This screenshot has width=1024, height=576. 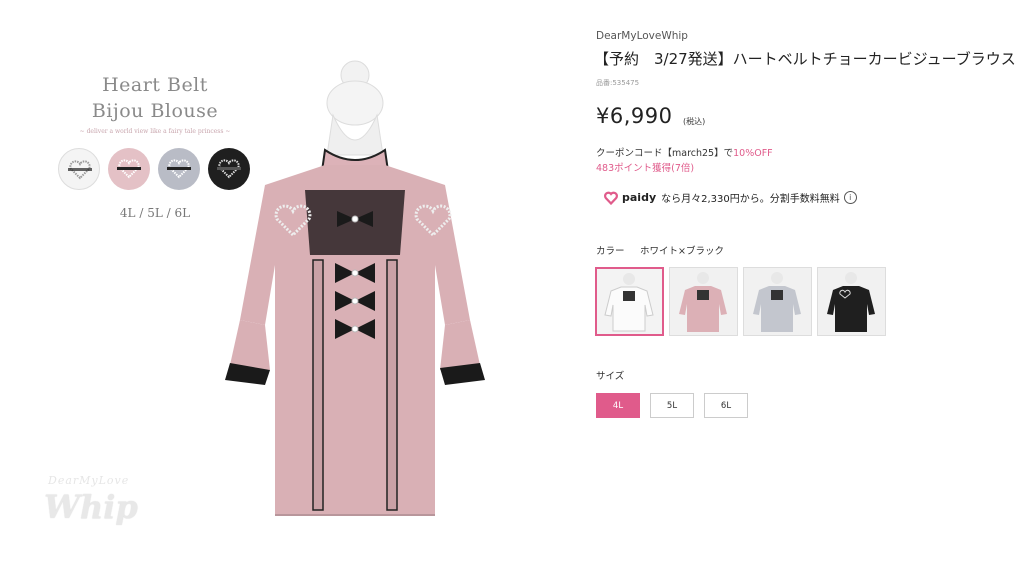 I want to click on coupon-text: クーポンコード【march25】で, so click(x=665, y=153).